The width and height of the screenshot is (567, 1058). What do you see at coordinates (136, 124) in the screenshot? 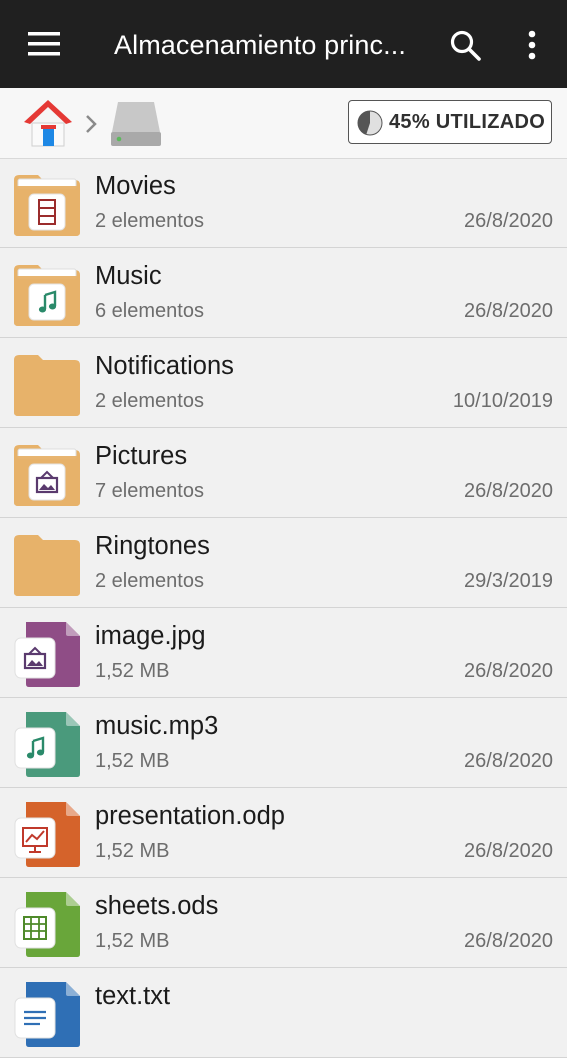
I see `internal-storage-icon` at bounding box center [136, 124].